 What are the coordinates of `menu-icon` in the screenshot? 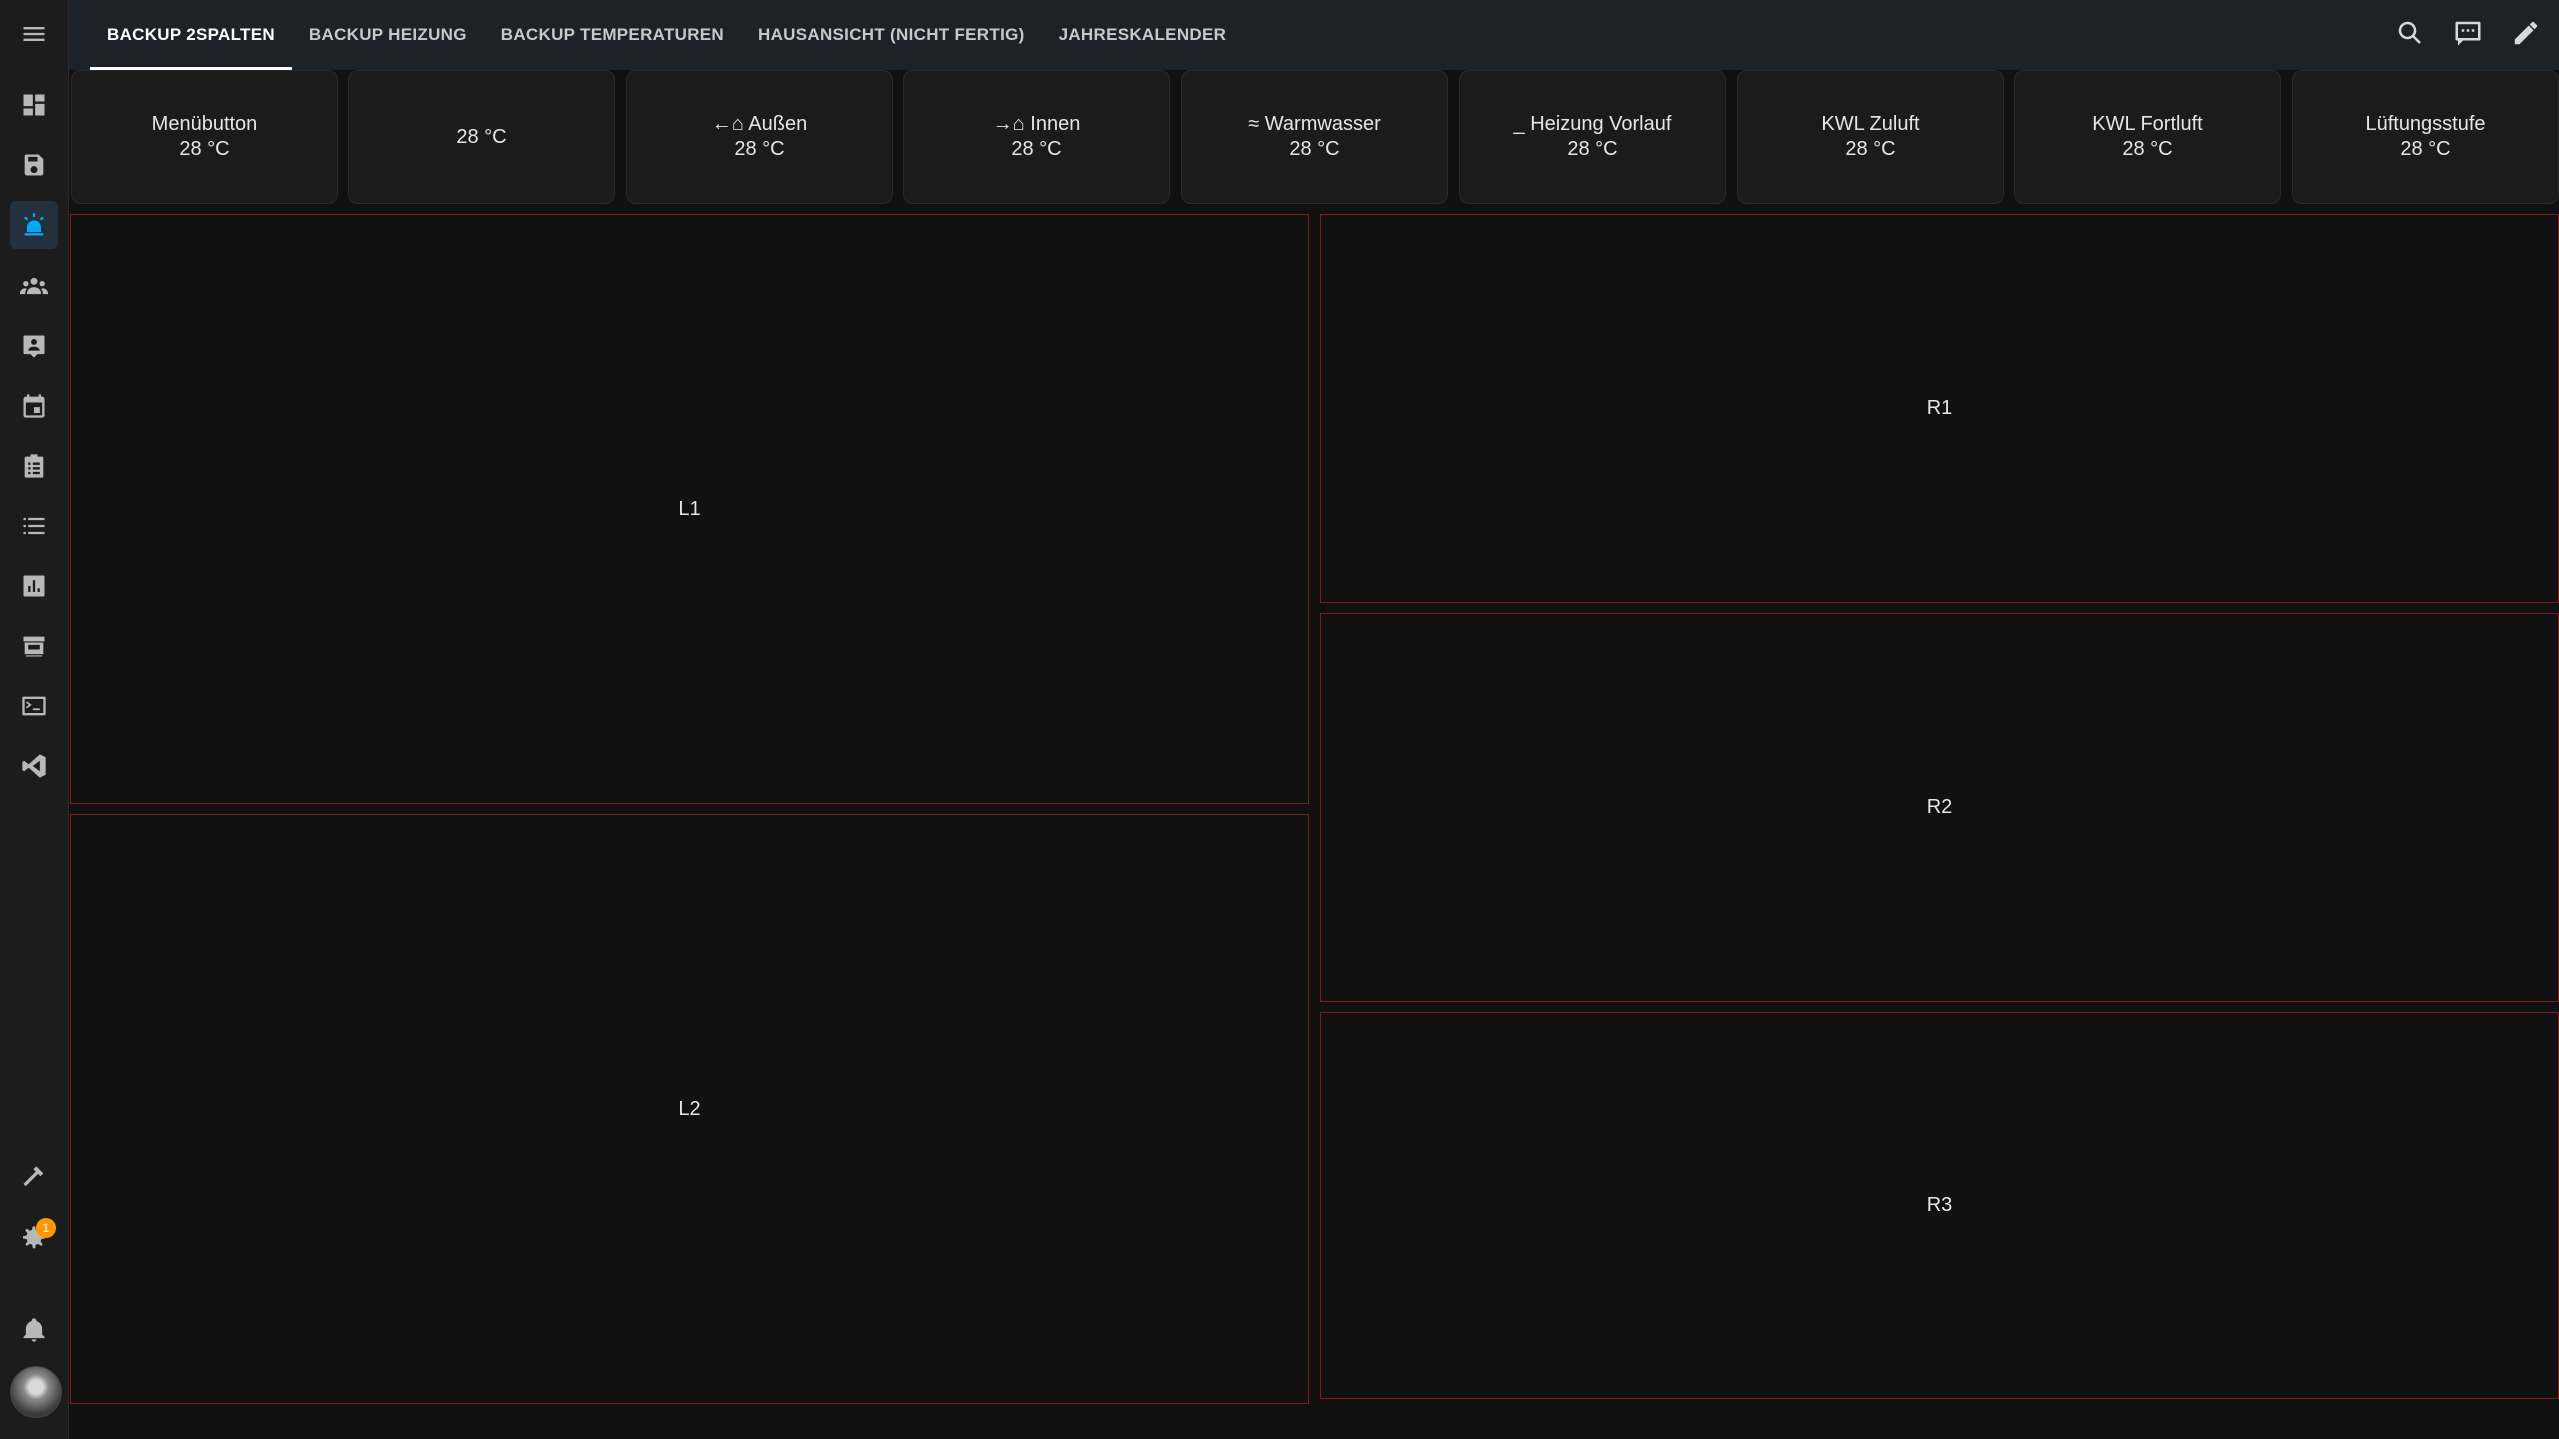 It's located at (34, 34).